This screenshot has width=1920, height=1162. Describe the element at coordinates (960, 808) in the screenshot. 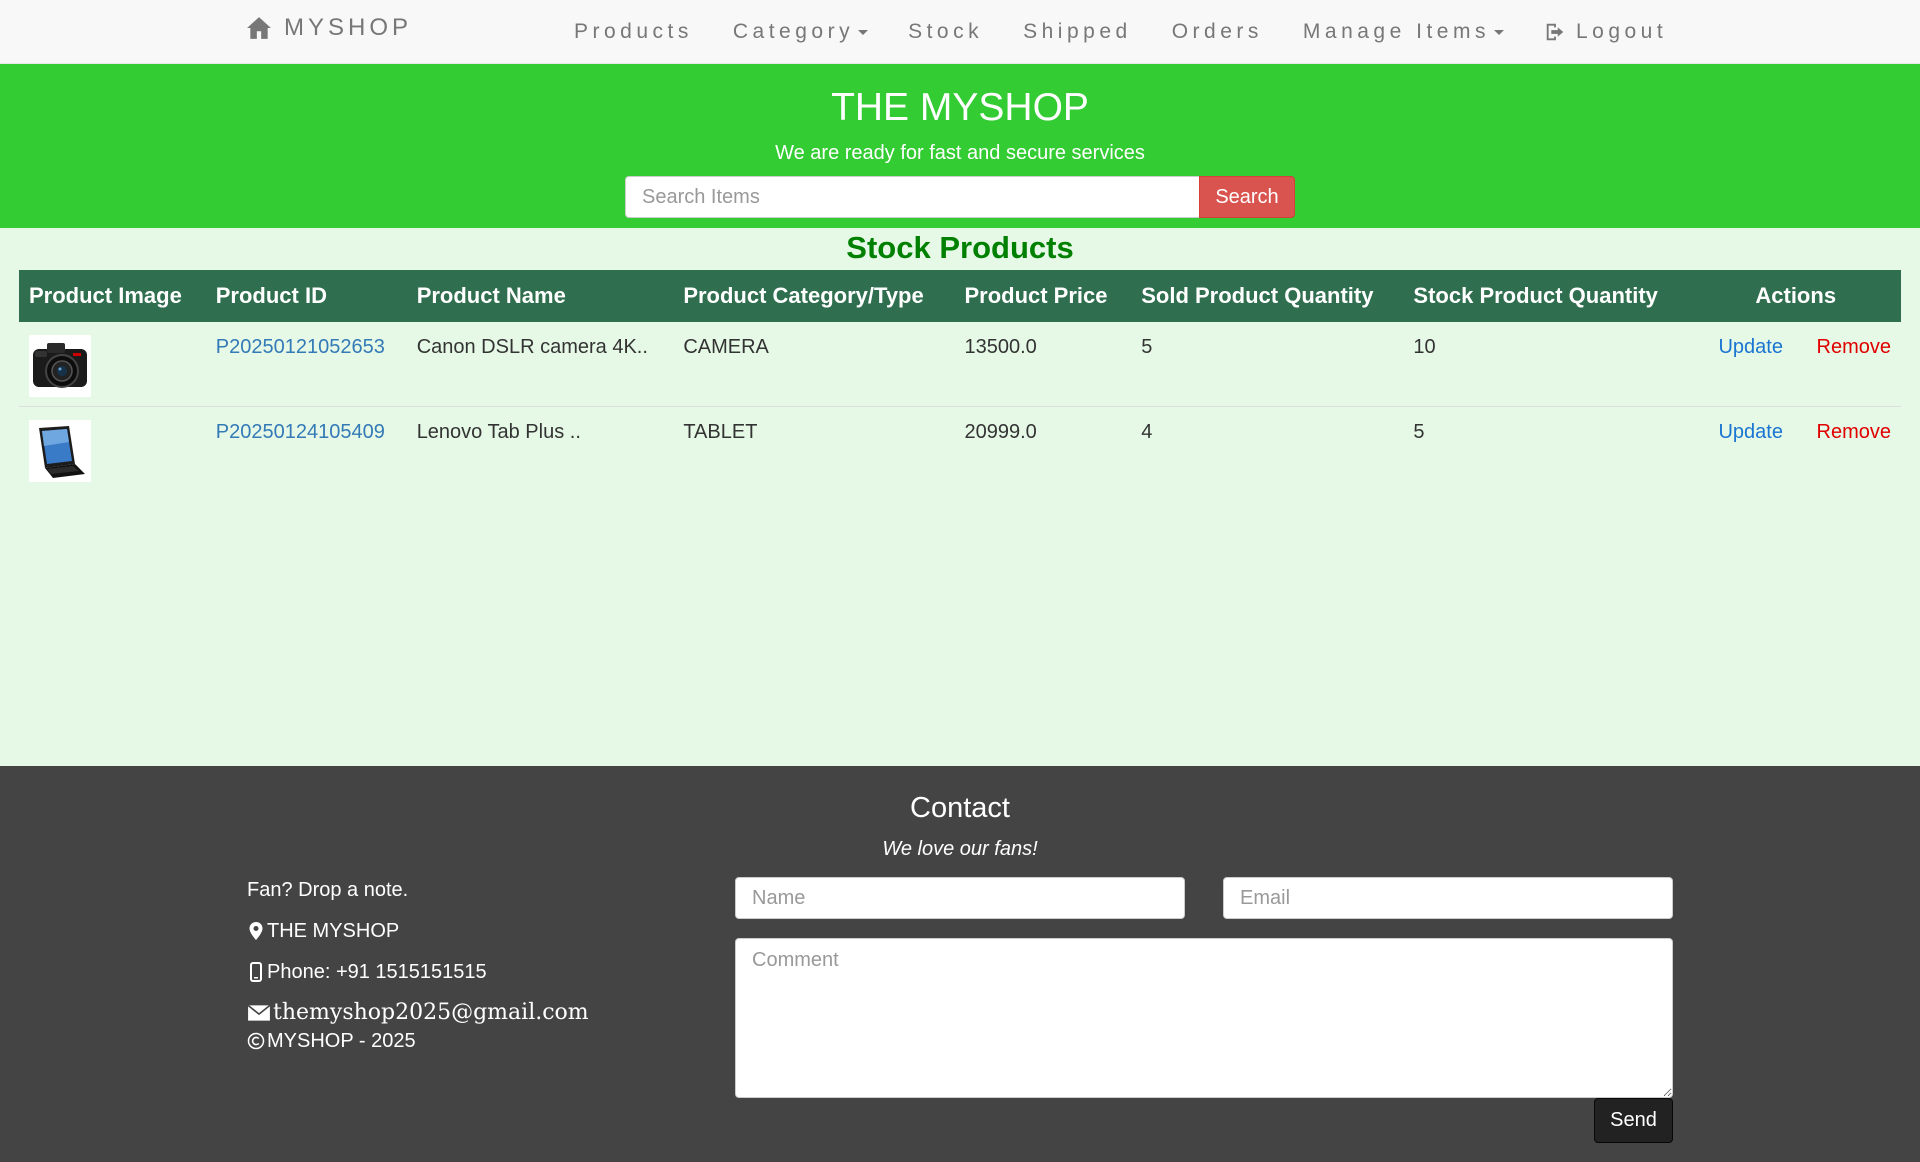

I see `contact-title: Contact` at that location.